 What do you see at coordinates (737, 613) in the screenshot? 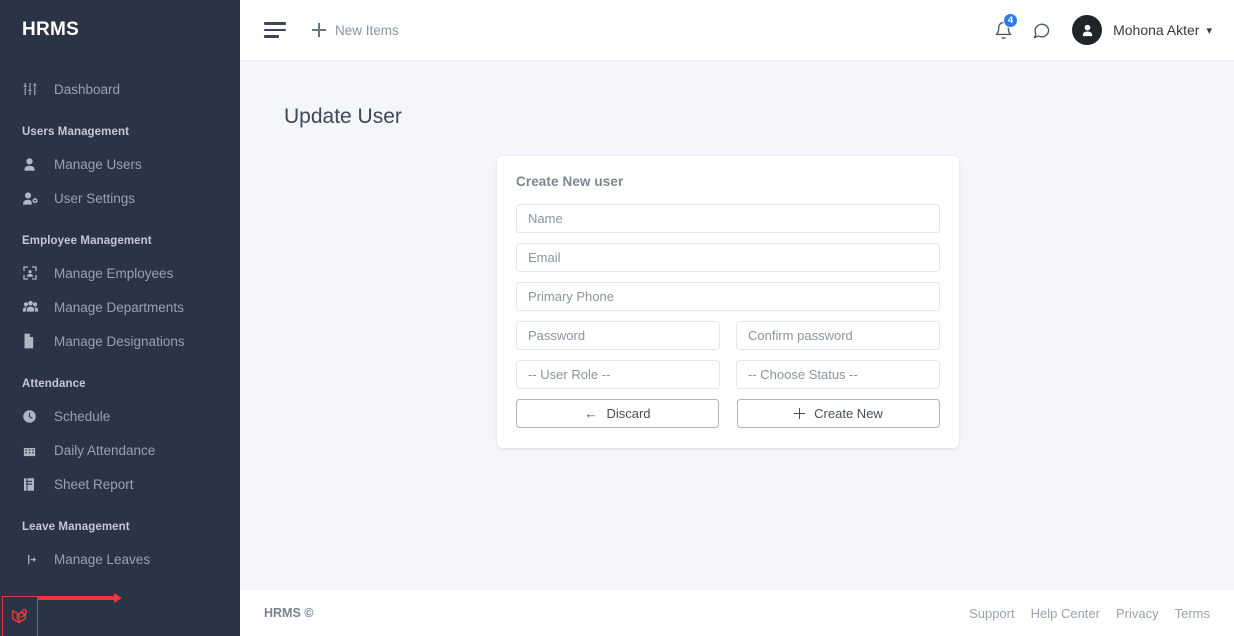
I see `footer: HRMS © Support Help Center Privacy Terms` at bounding box center [737, 613].